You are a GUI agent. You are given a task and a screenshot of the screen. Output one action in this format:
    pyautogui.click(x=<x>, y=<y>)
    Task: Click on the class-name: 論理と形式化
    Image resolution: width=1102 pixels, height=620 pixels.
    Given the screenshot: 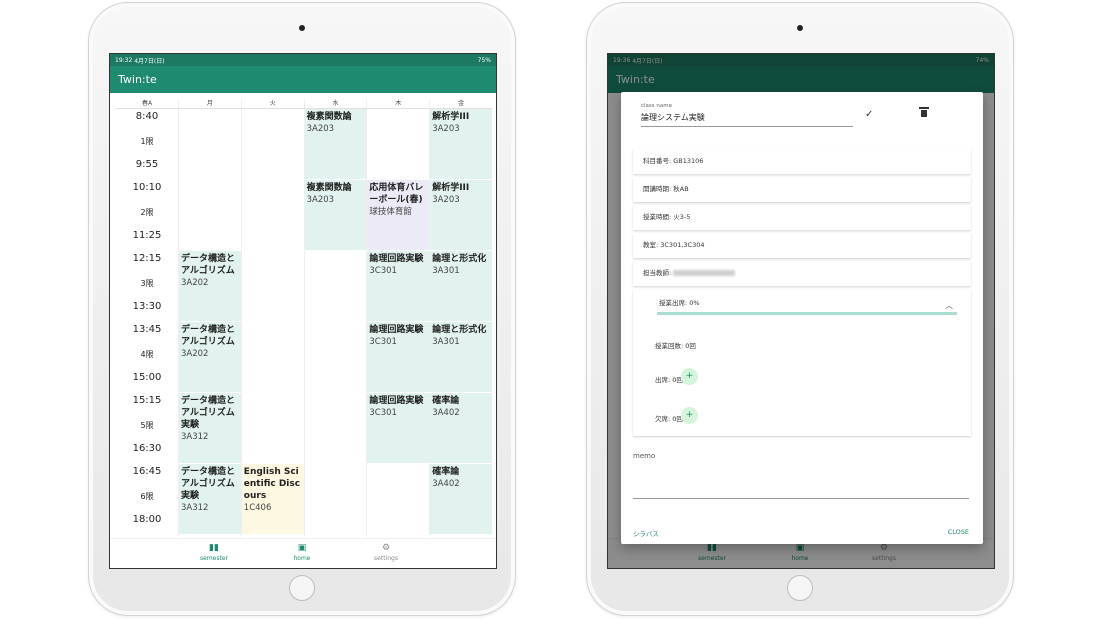 What is the action you would take?
    pyautogui.click(x=459, y=259)
    